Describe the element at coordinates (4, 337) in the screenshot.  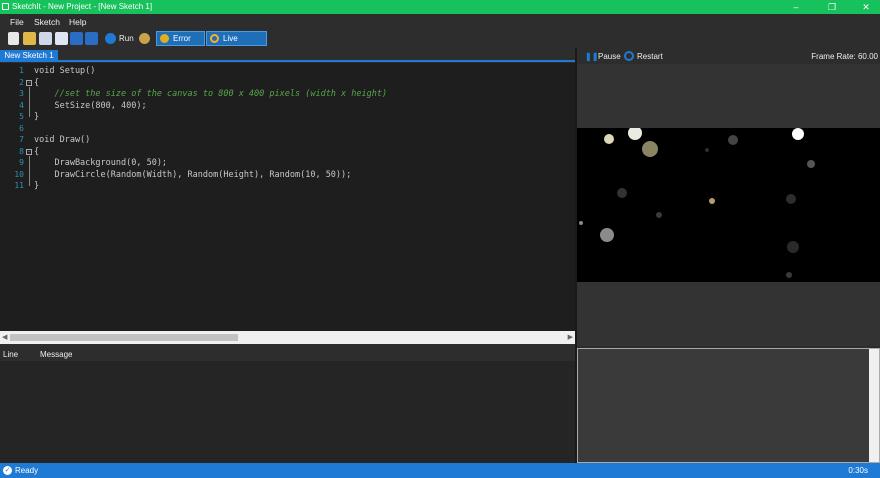
I see `scroll-left-icon: ◀` at that location.